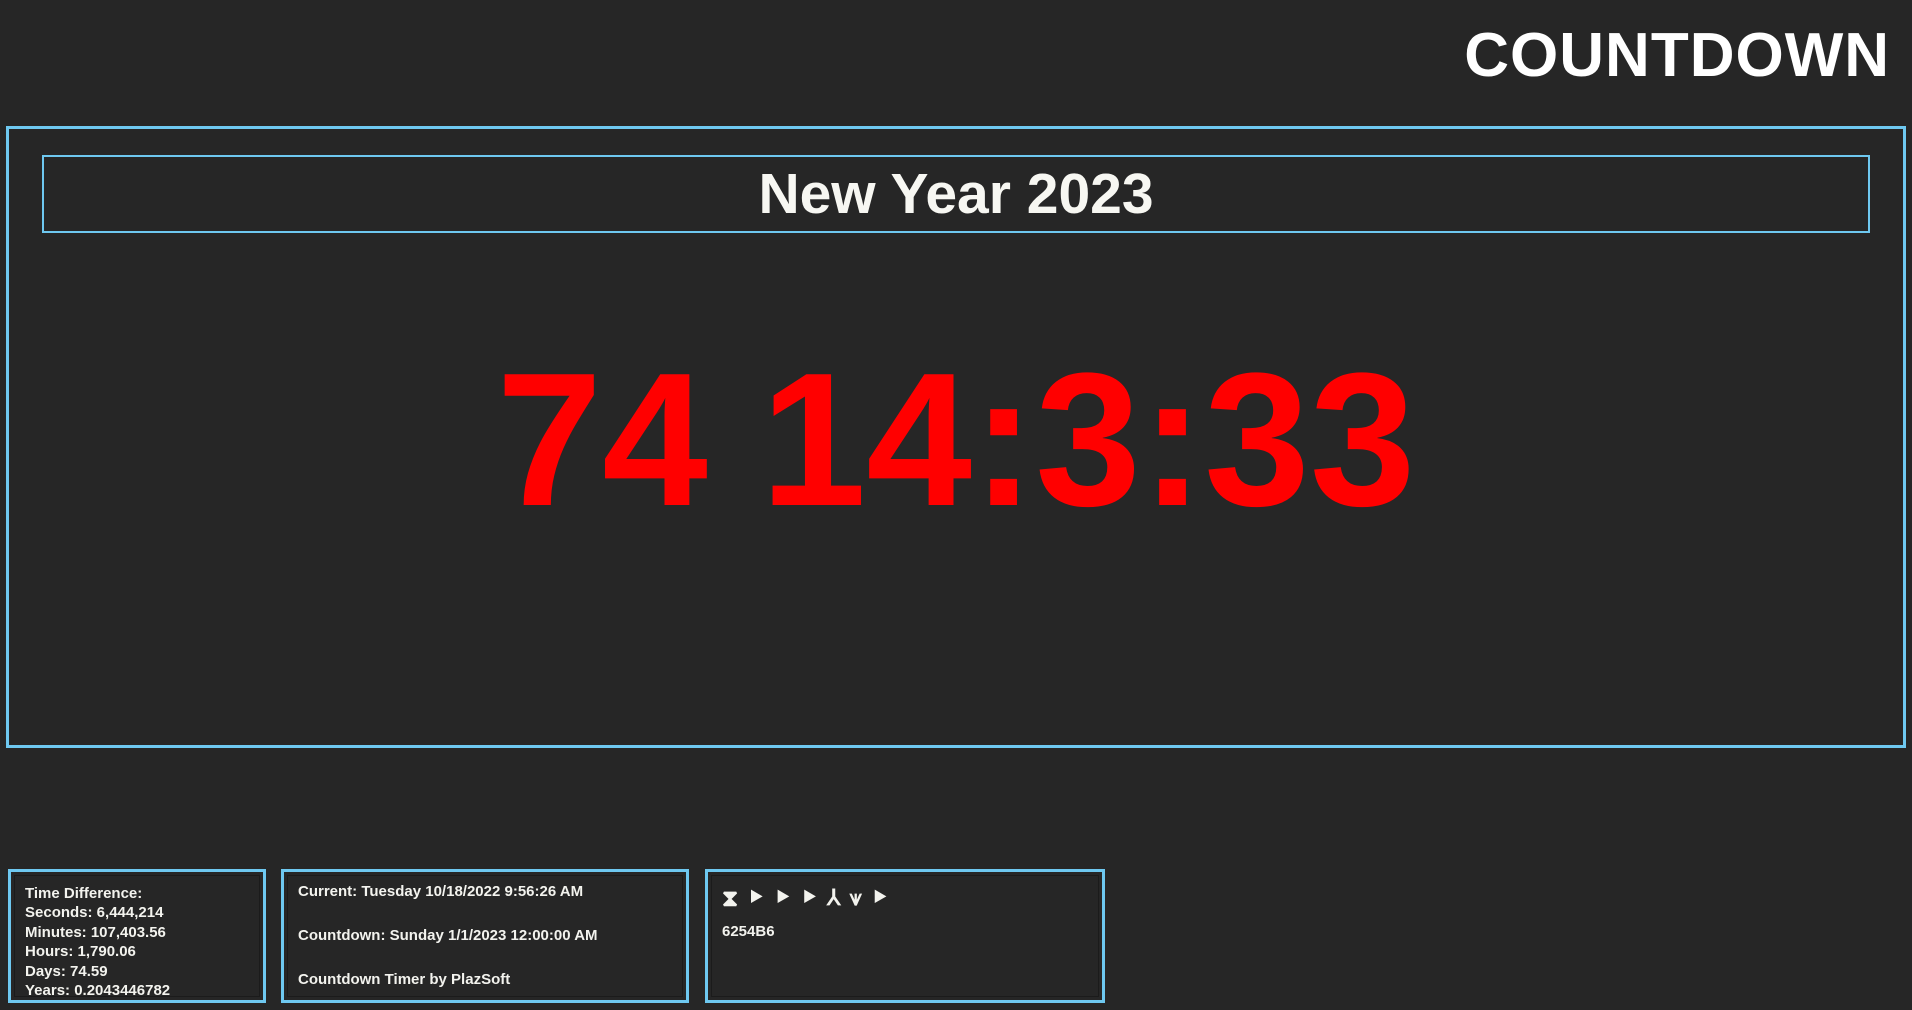 Image resolution: width=1912 pixels, height=1010 pixels. I want to click on y-fork-icon: ⅄, so click(833, 897).